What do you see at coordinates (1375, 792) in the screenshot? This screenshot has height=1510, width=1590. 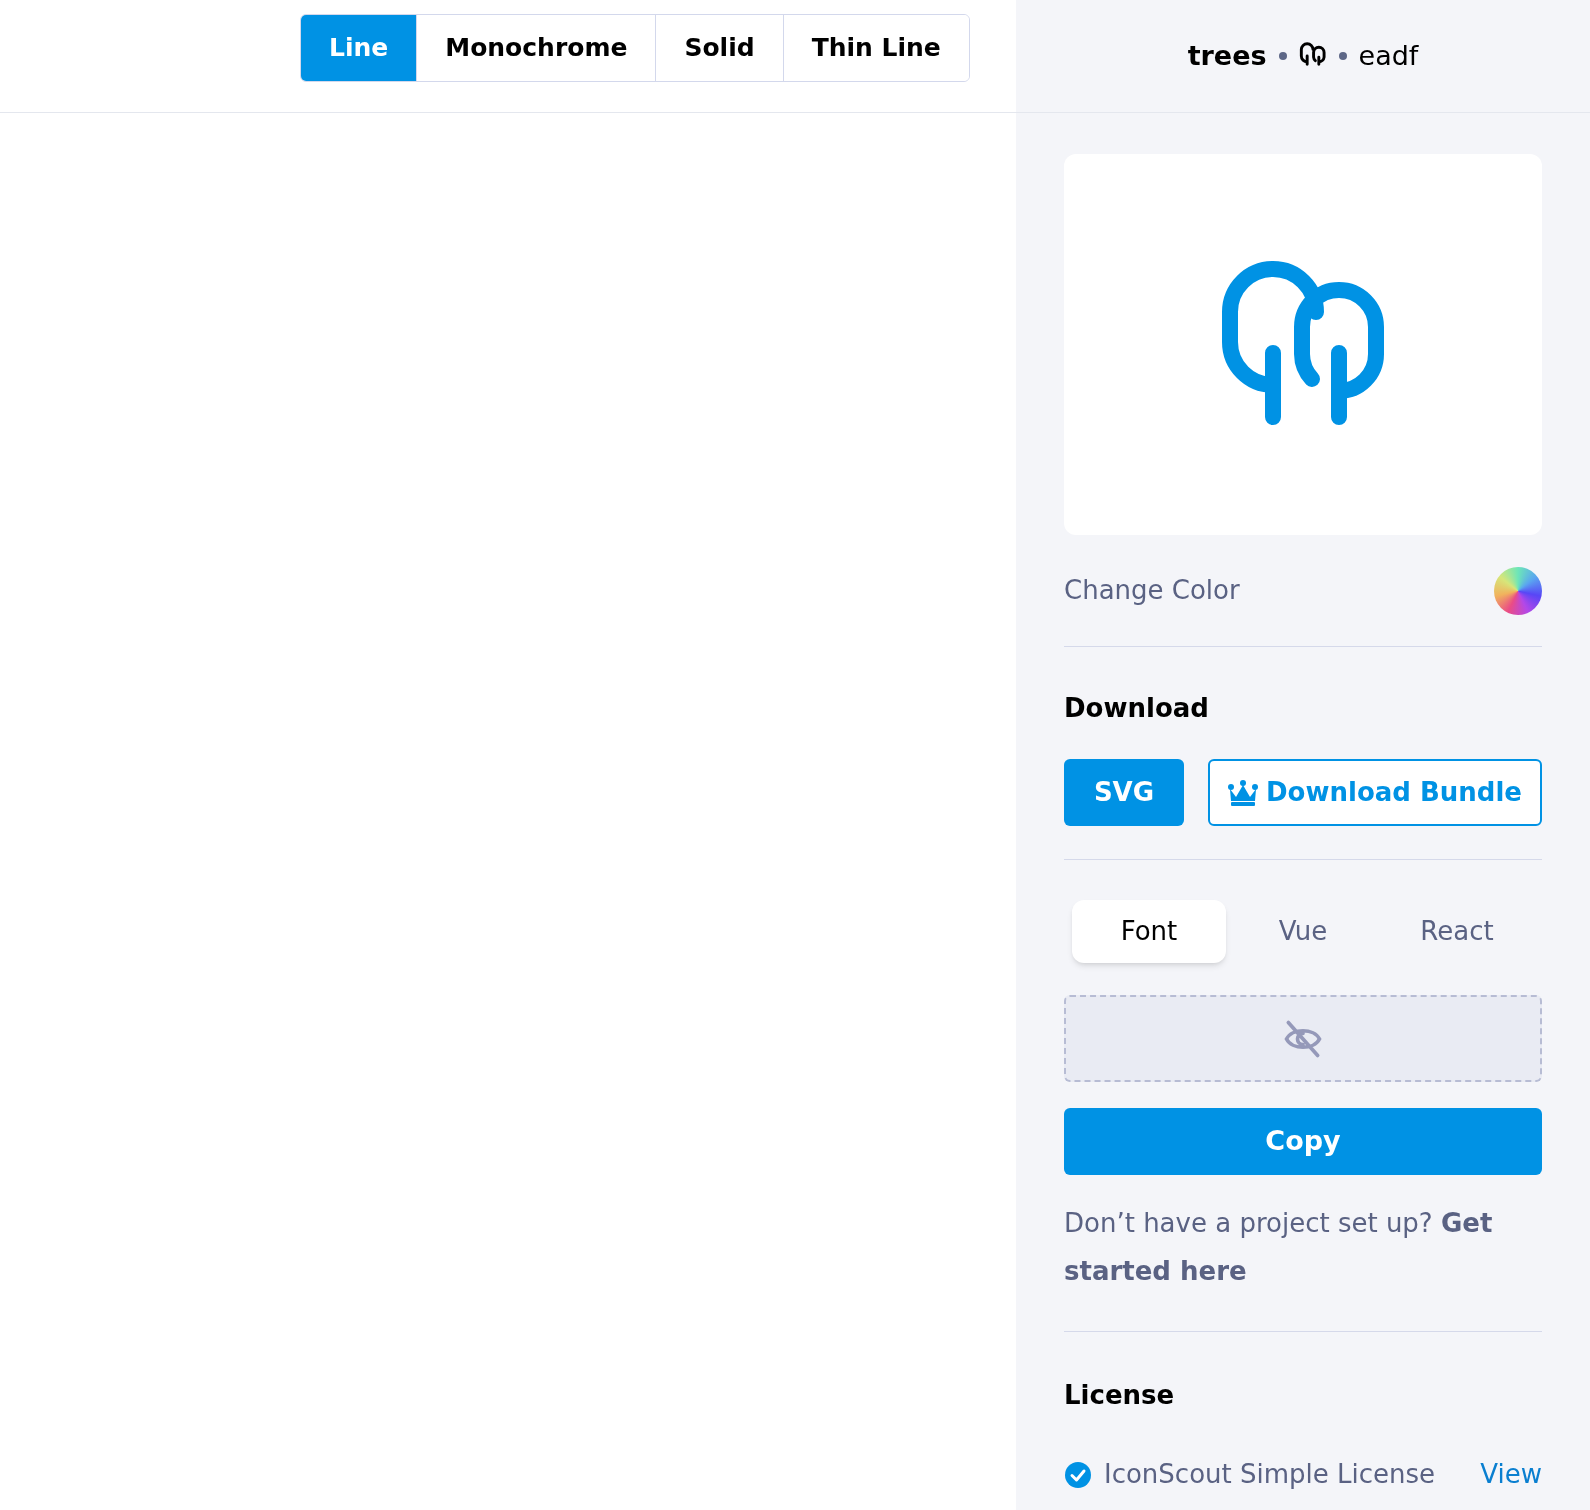 I see `download-bundle-button: Download Bundle` at bounding box center [1375, 792].